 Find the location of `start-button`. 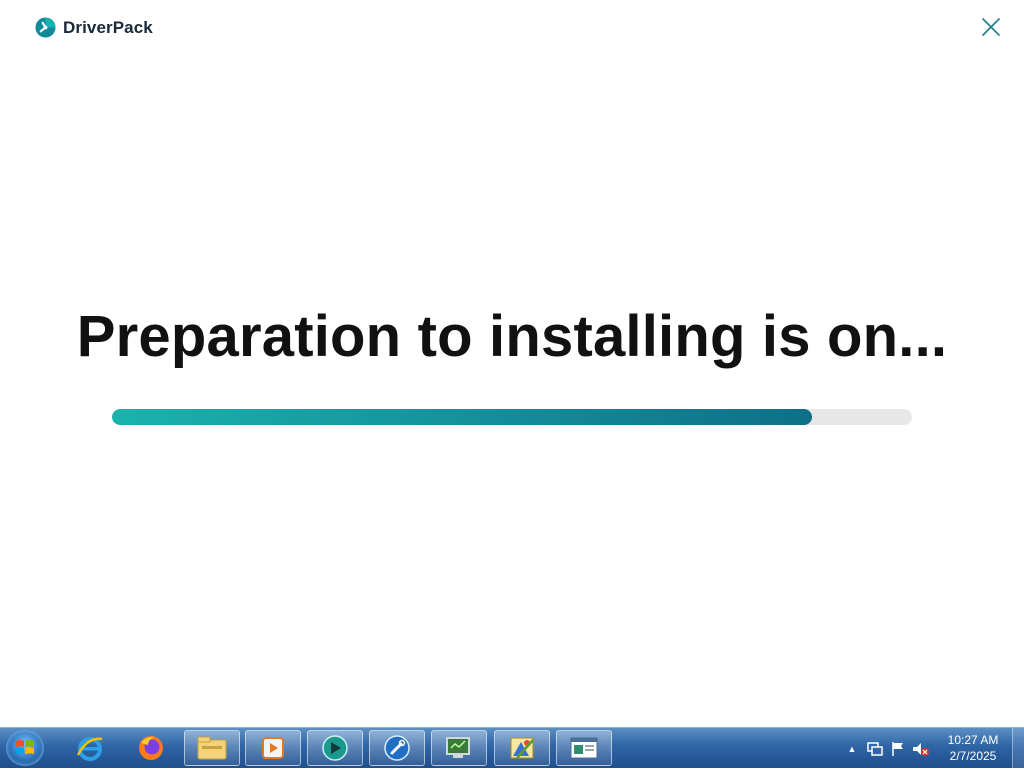

start-button is located at coordinates (25, 748).